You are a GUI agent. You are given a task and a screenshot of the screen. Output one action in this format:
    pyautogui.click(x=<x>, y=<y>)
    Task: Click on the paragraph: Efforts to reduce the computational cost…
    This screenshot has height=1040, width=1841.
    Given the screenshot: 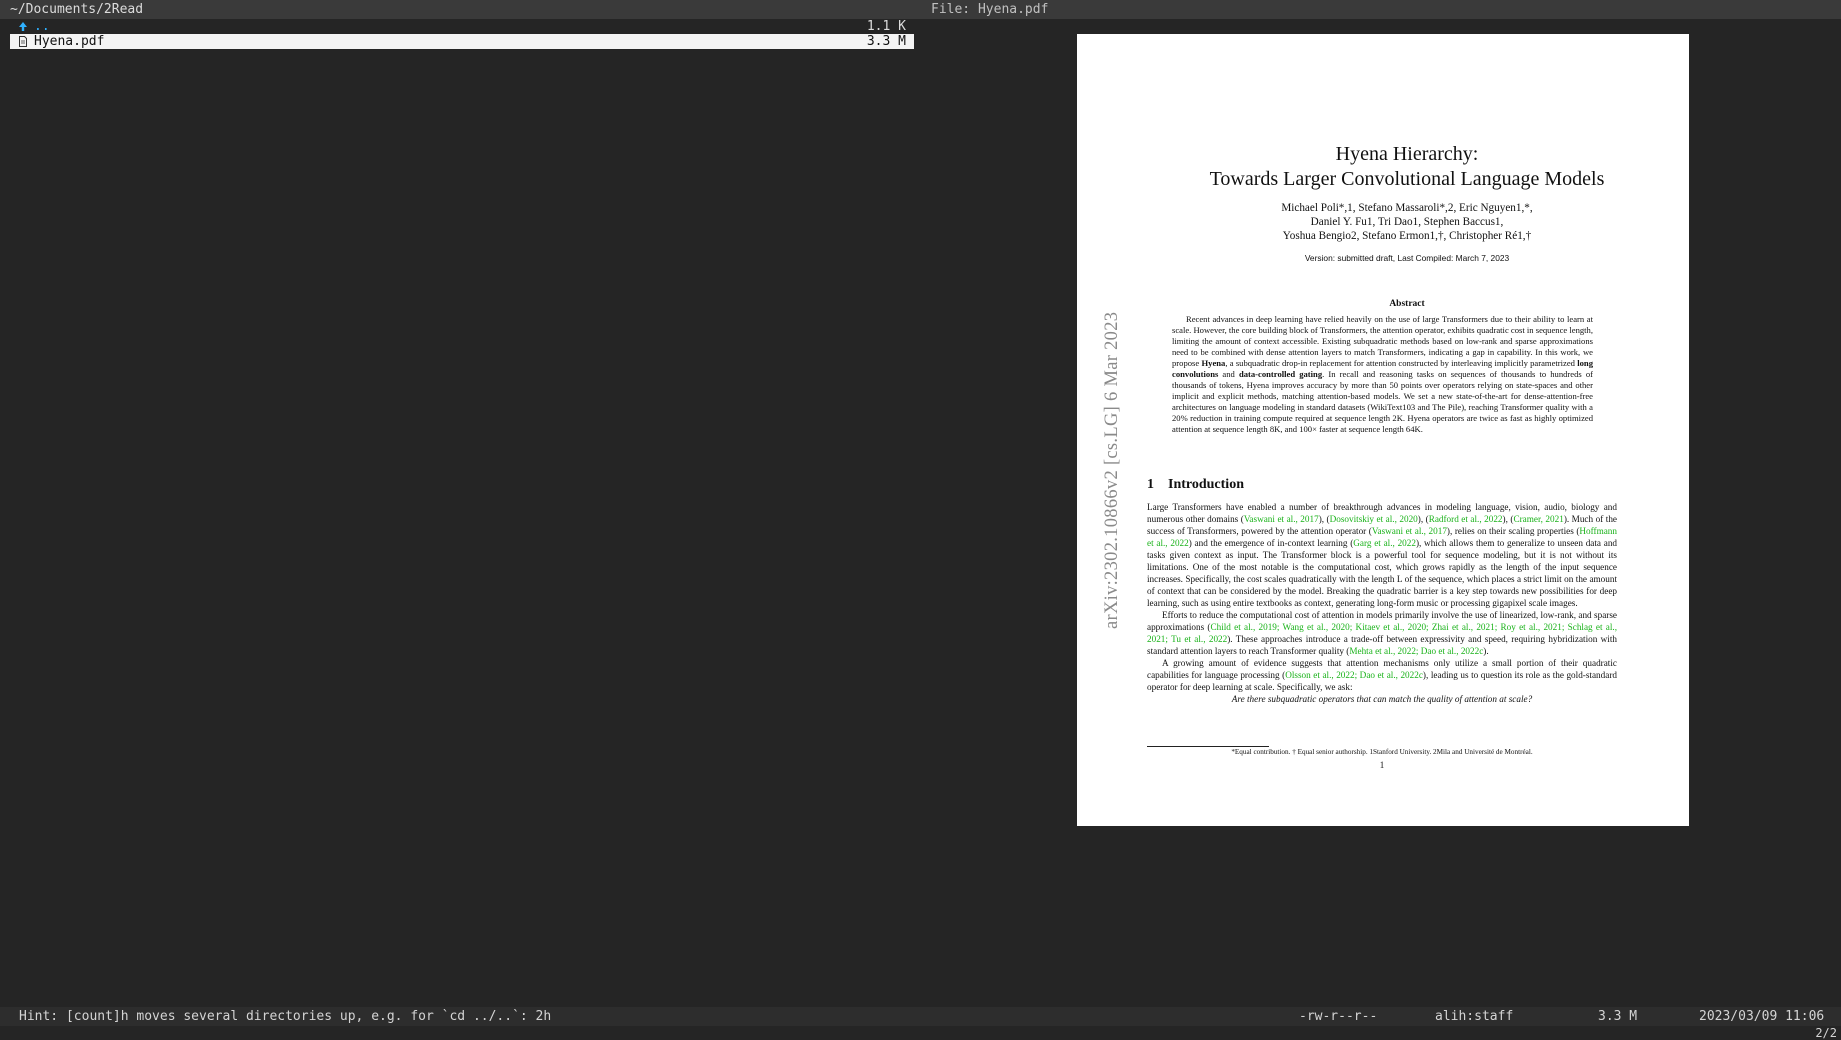 What is the action you would take?
    pyautogui.click(x=1382, y=633)
    